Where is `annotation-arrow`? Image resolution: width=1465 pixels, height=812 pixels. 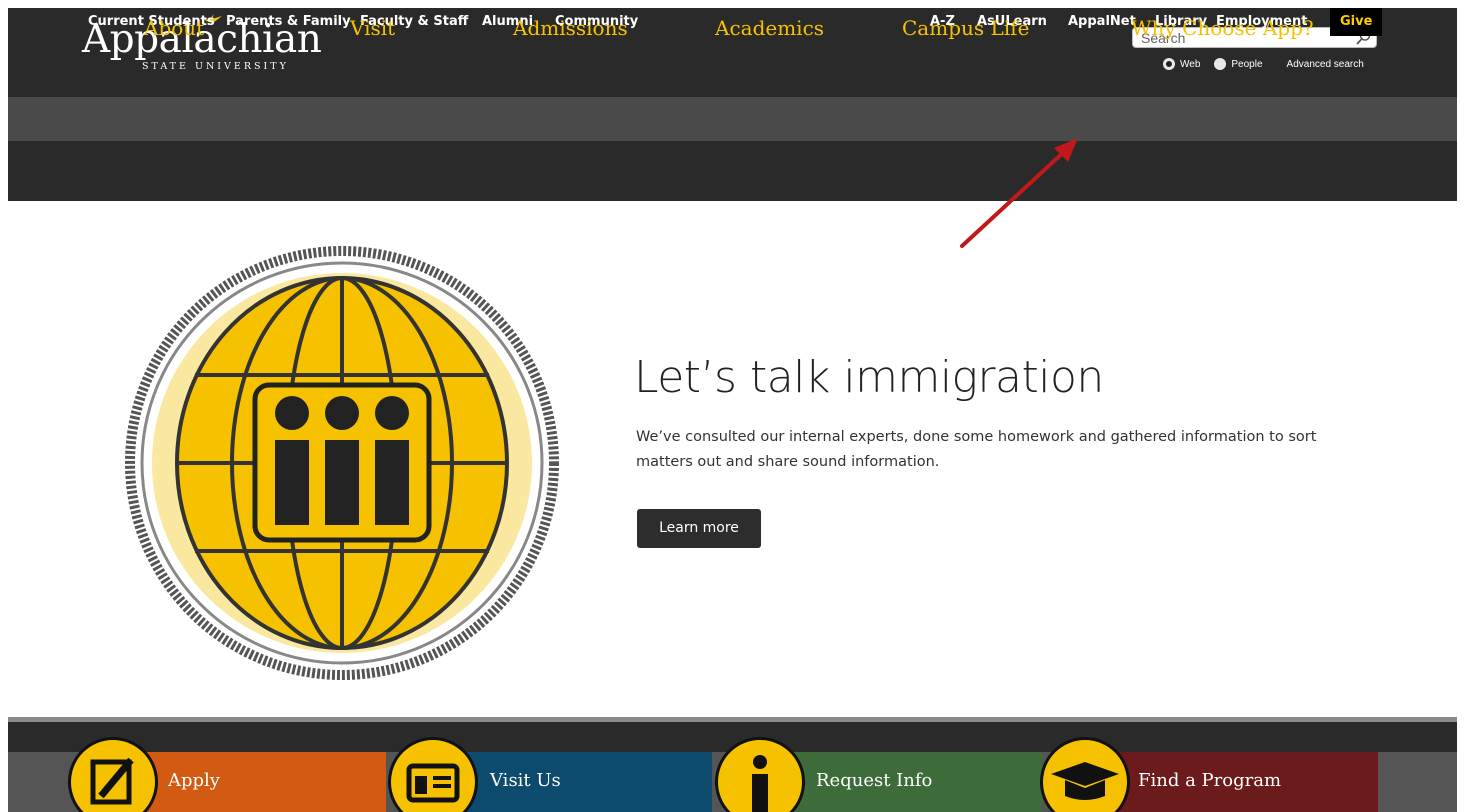
annotation-arrow is located at coordinates (1019, 193).